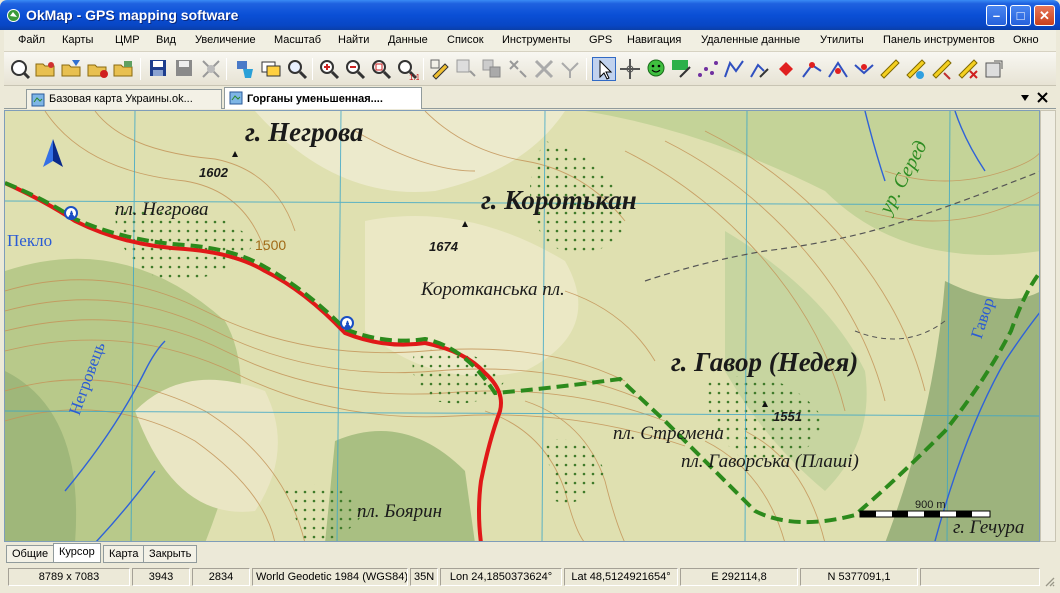  I want to click on menu-dem: ЦМР, so click(127, 40).